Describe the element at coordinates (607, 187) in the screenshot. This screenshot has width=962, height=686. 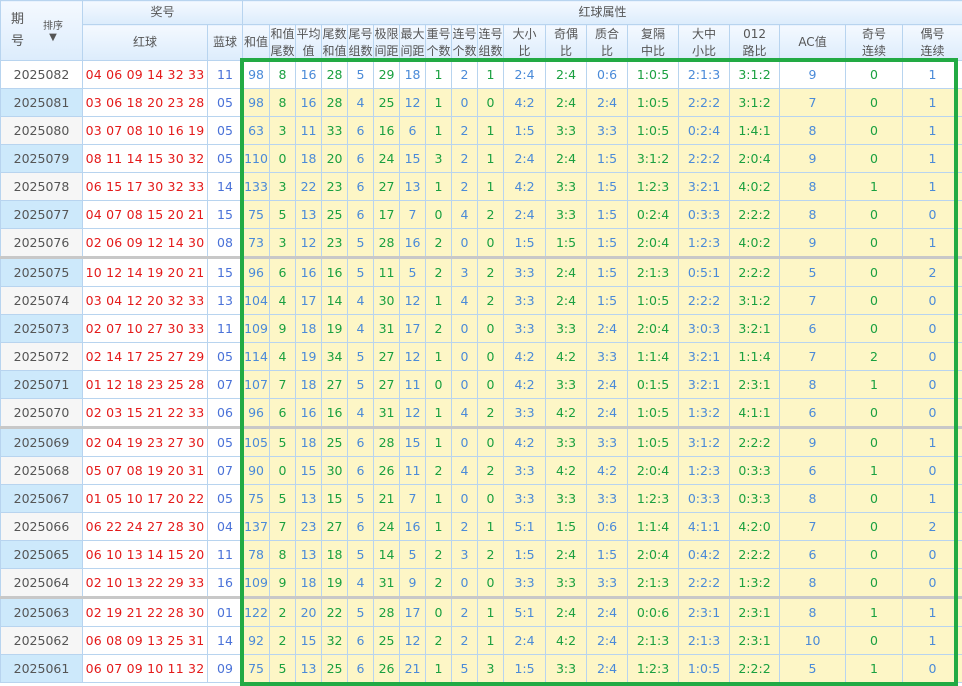
I see `attr-cell: 1:5` at that location.